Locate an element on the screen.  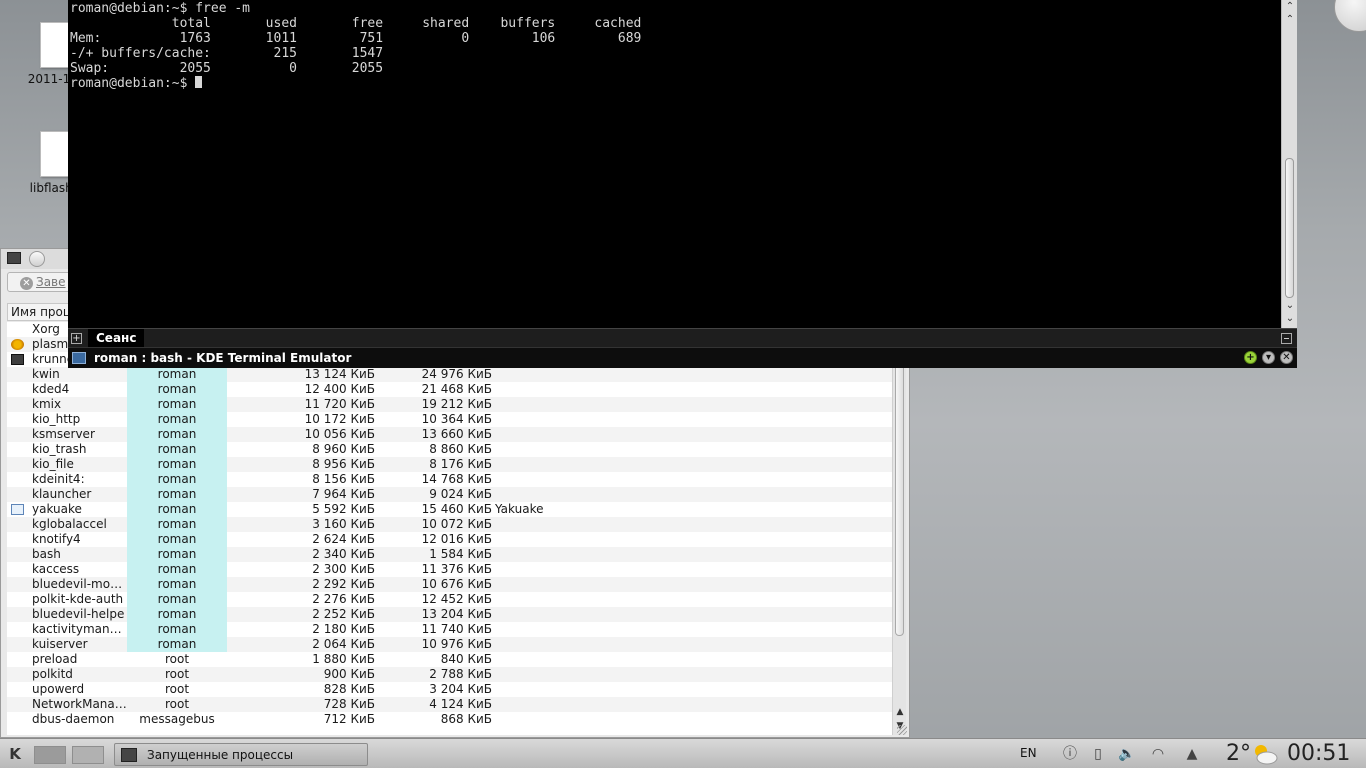
table-row: kio_trash roman 8 960 КиБ 8 860 КиБ is located at coordinates (449, 449).